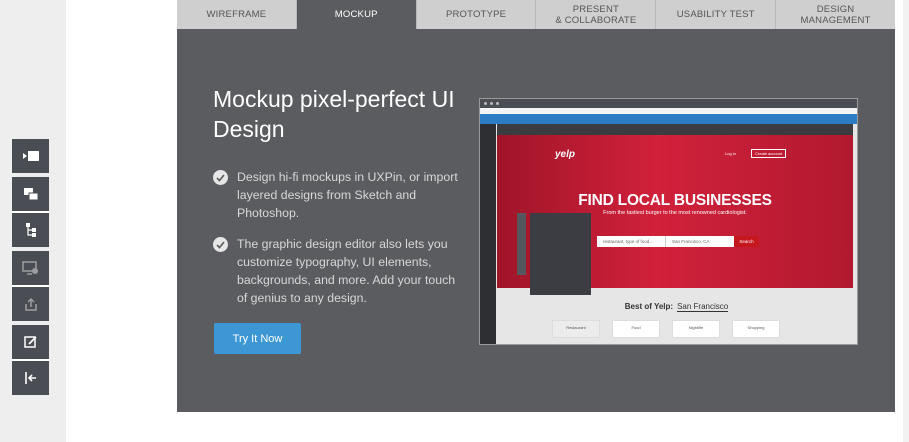 This screenshot has width=909, height=442. I want to click on editor-toolbar, so click(30, 156).